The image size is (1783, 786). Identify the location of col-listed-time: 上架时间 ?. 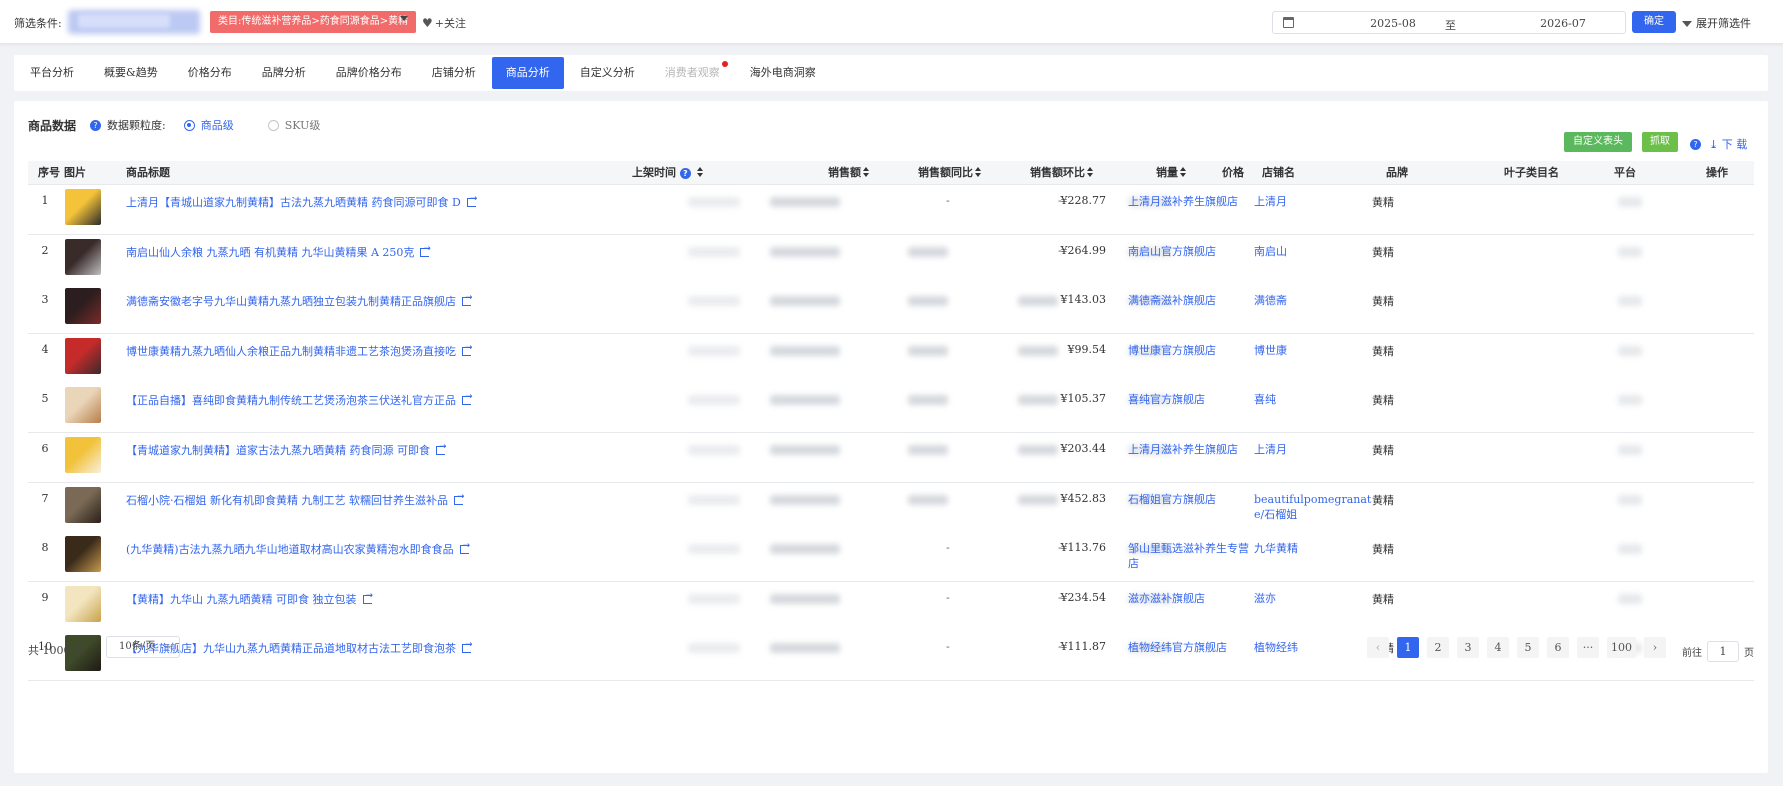
(667, 173).